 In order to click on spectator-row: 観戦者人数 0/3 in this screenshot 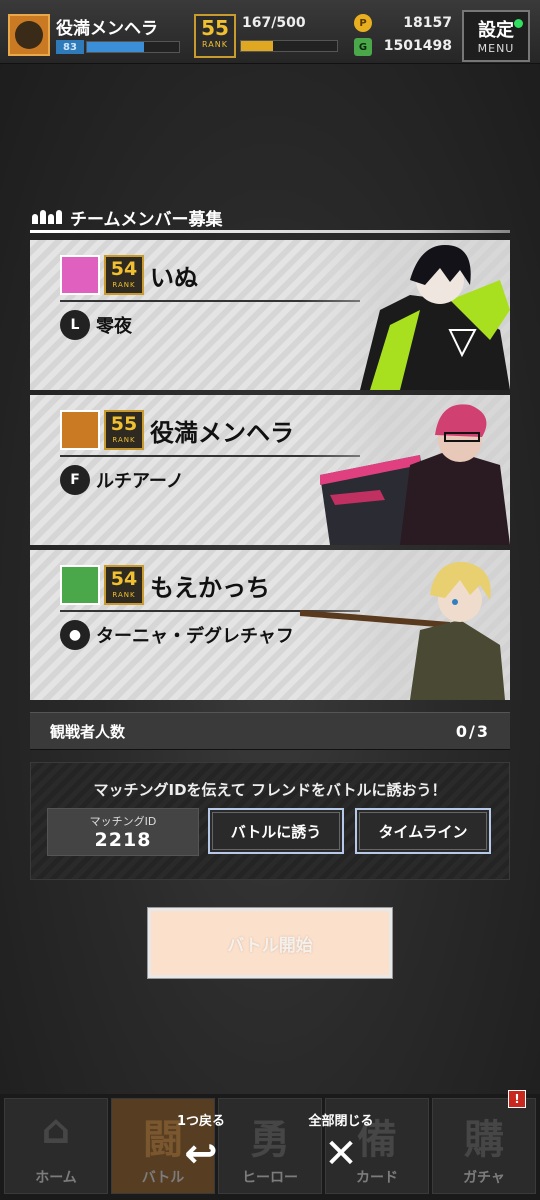, I will do `click(270, 731)`.